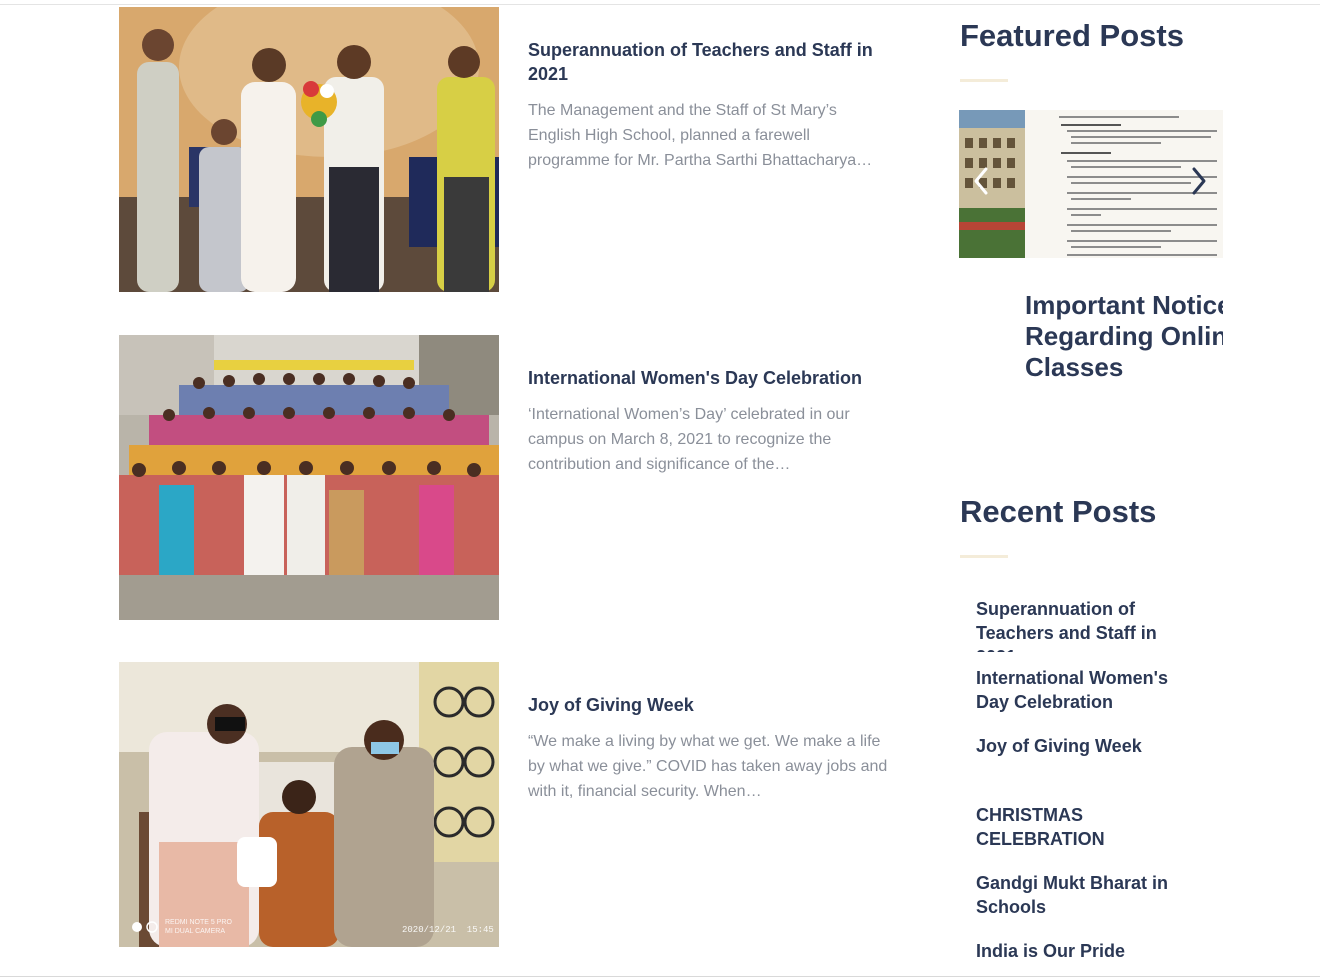 The image size is (1320, 979). What do you see at coordinates (1086, 895) in the screenshot?
I see `recent-post-link: Gandgi Mukt Bharat in Schools` at bounding box center [1086, 895].